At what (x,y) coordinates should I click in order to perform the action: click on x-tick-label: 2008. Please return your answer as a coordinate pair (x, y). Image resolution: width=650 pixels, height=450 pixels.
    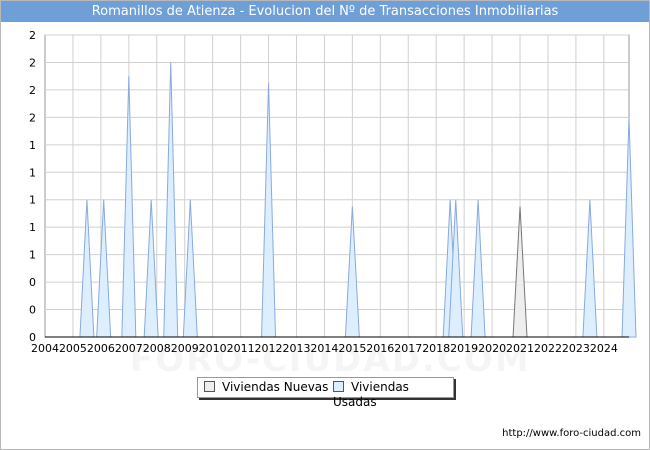
    Looking at the image, I should click on (157, 348).